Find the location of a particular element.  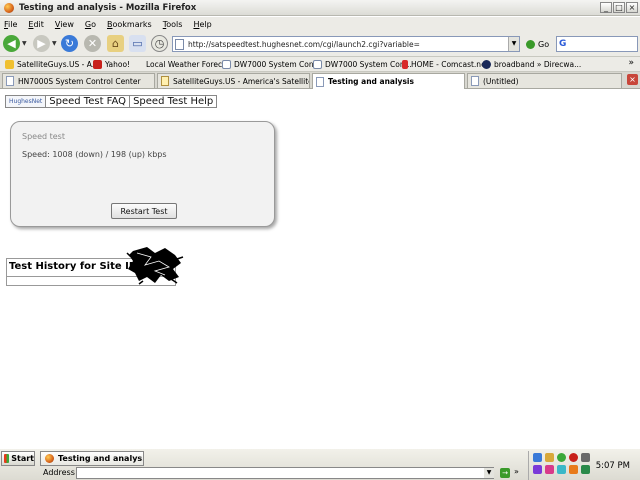

yahoo-icon is located at coordinates (97, 64).